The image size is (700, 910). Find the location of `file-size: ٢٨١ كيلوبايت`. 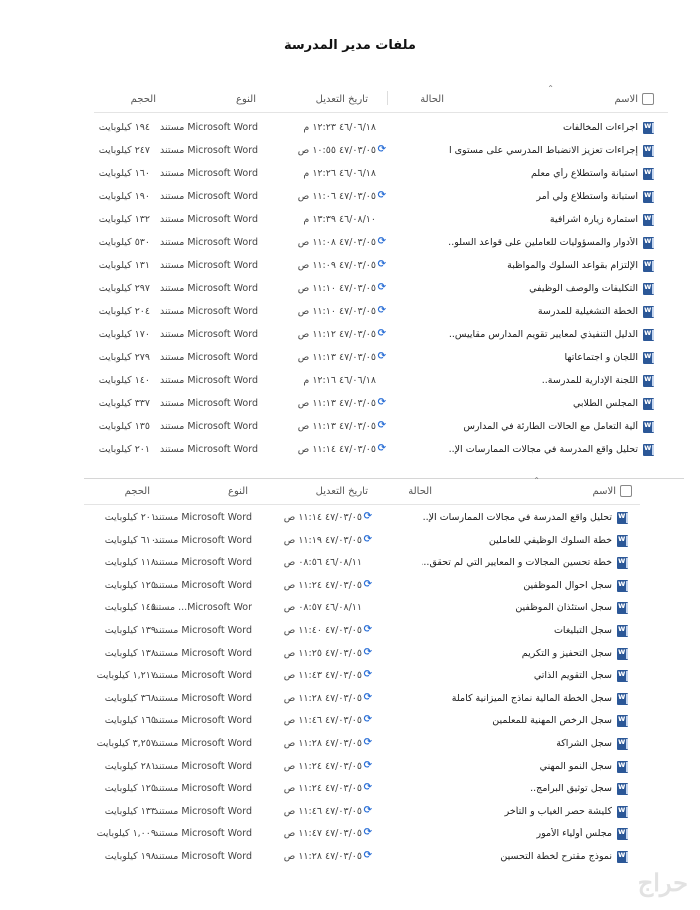

file-size: ٢٨١ كيلوبايت is located at coordinates (130, 766).